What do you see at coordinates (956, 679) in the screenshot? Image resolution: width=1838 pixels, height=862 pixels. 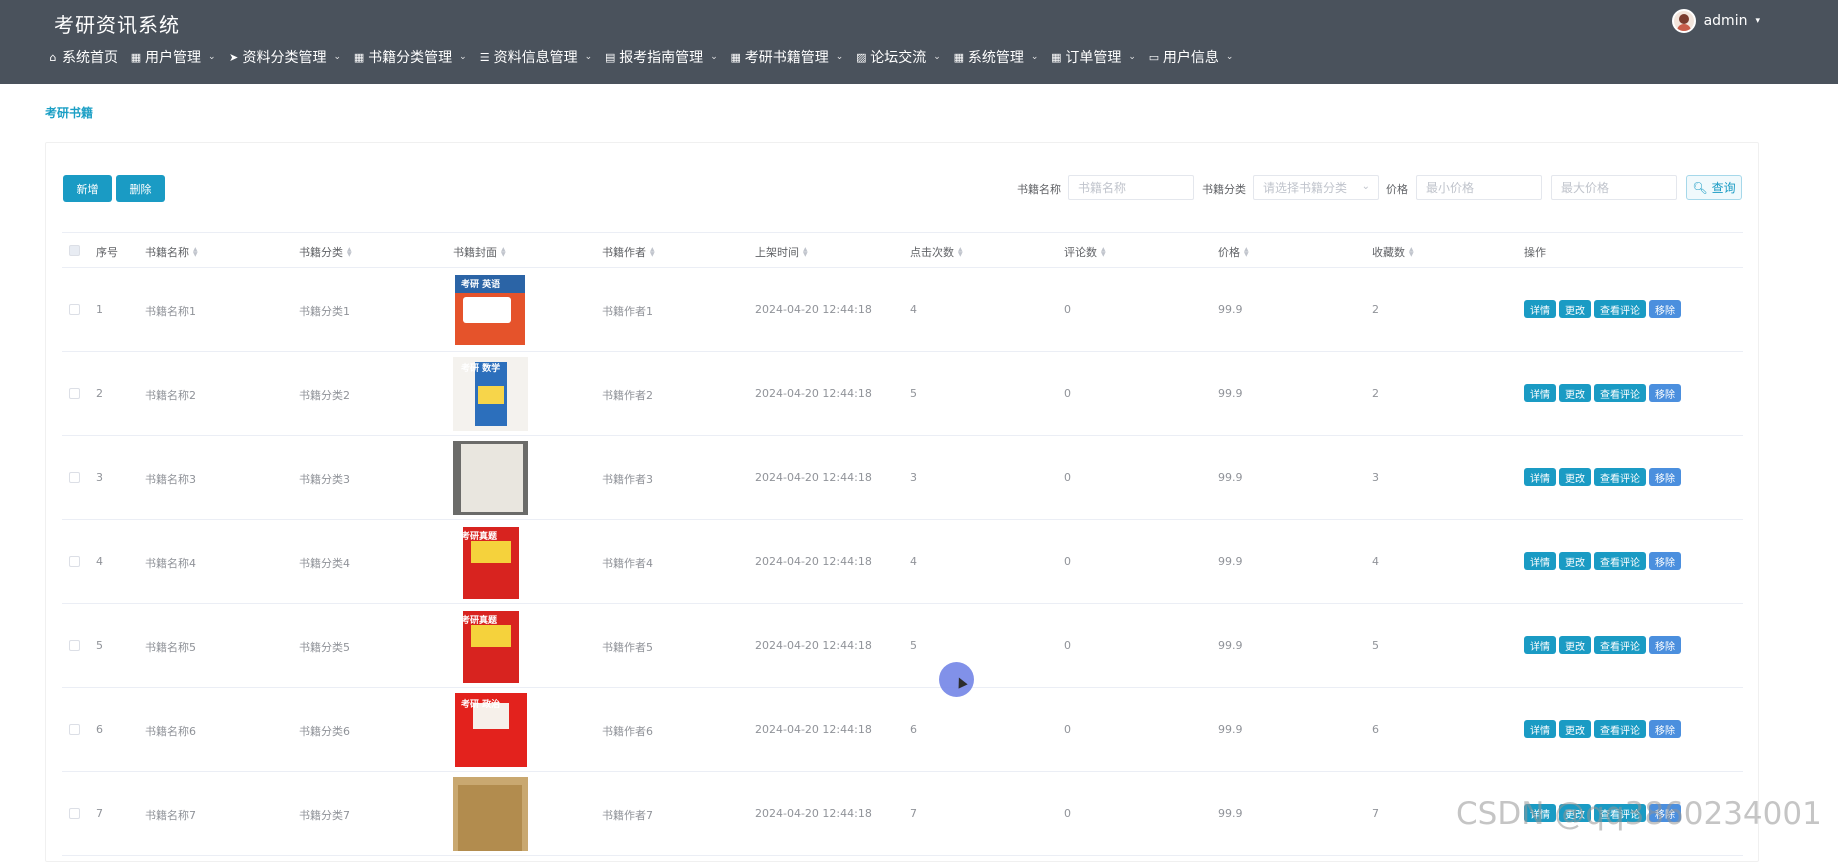 I see `mouse-cursor-indicator` at bounding box center [956, 679].